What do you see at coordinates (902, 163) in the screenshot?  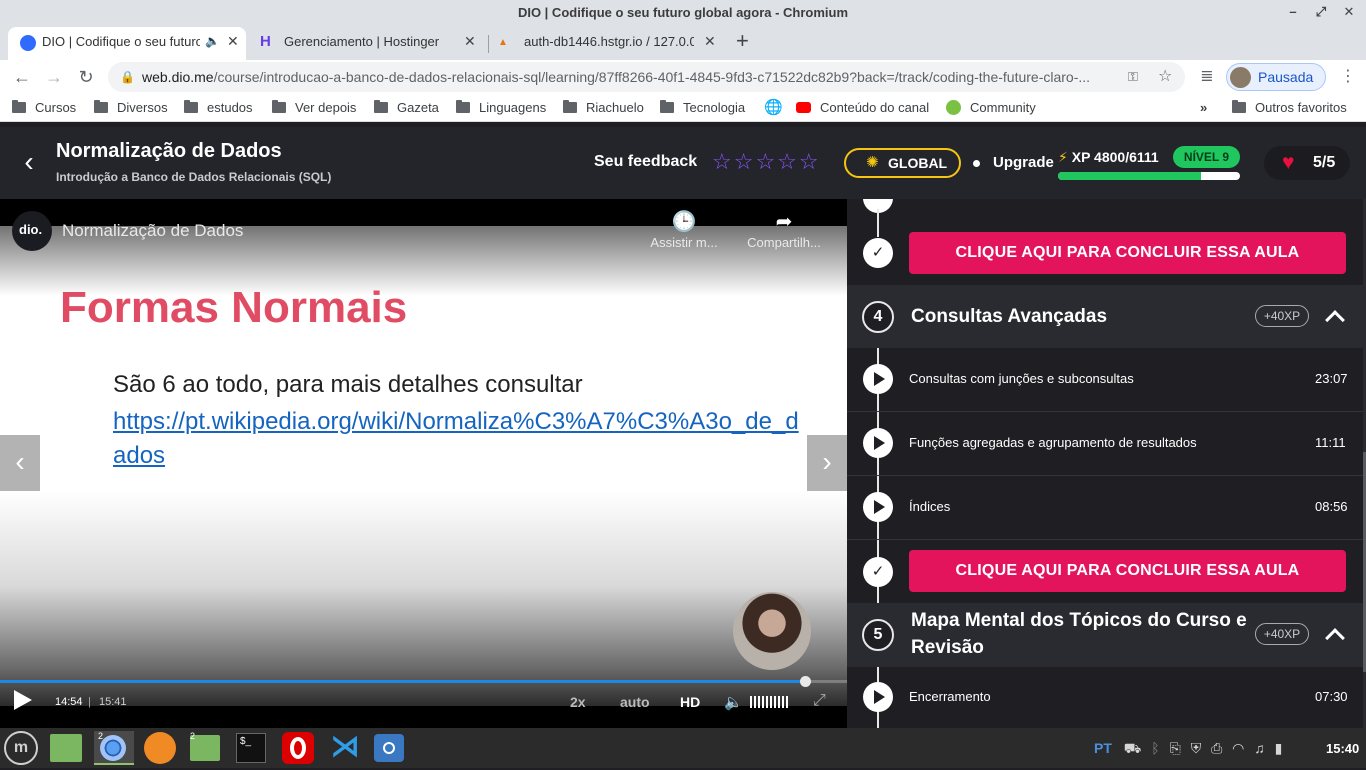 I see `global-button: ✺ GLOBAL` at bounding box center [902, 163].